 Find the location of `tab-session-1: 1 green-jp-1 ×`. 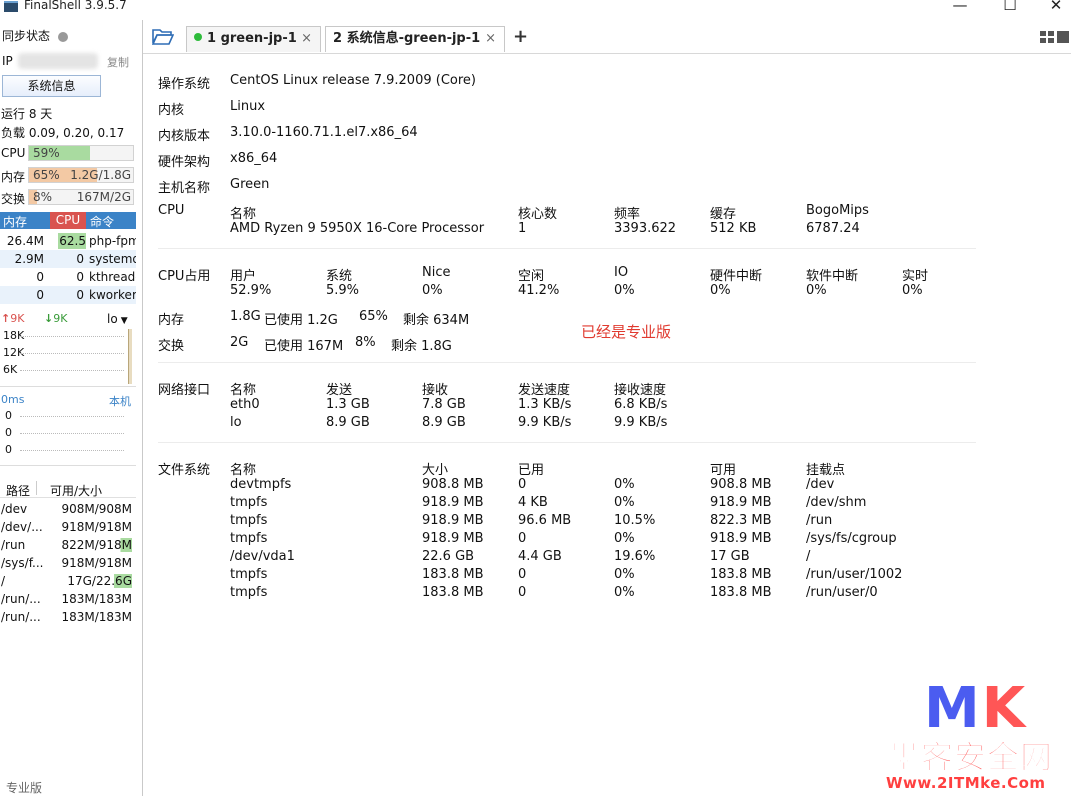

tab-session-1: 1 green-jp-1 × is located at coordinates (253, 39).